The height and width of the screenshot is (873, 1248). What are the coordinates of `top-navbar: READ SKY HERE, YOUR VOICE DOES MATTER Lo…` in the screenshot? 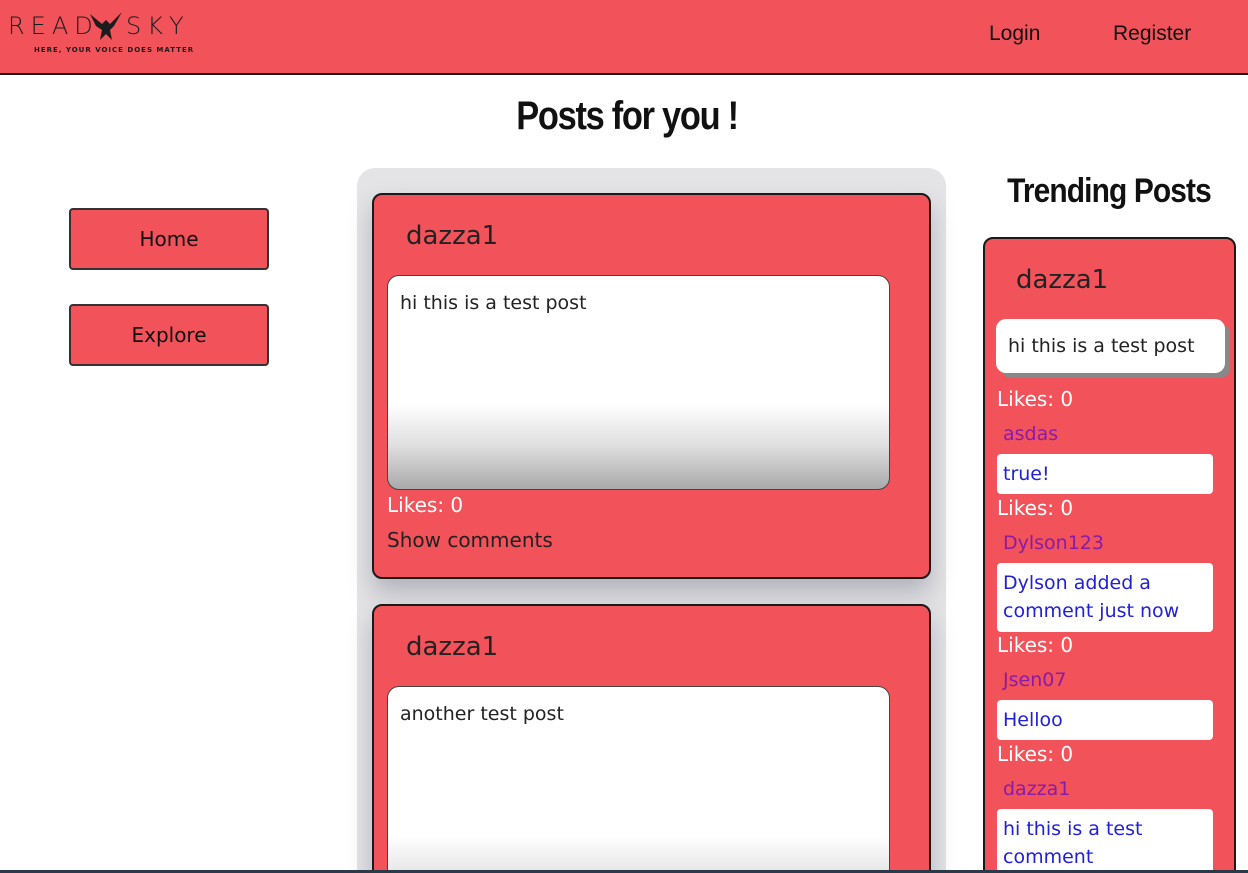 It's located at (624, 37).